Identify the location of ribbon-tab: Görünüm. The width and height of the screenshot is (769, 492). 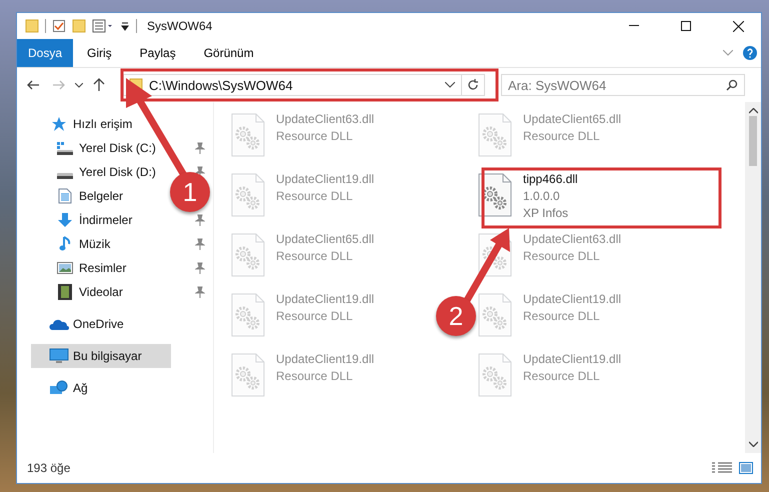
(229, 53).